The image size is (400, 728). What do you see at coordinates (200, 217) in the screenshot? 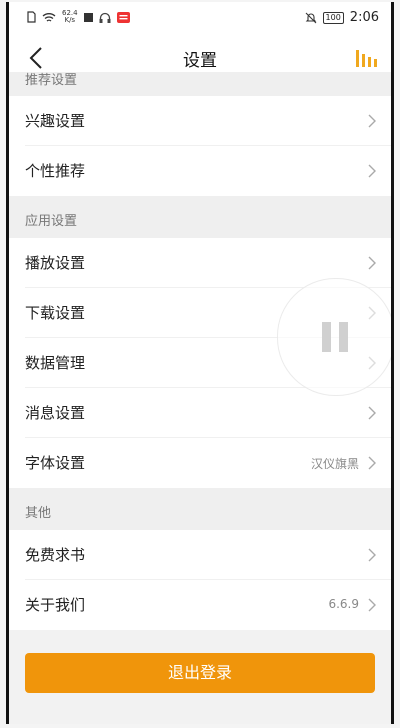
I see `section-header-app: 应用设置` at bounding box center [200, 217].